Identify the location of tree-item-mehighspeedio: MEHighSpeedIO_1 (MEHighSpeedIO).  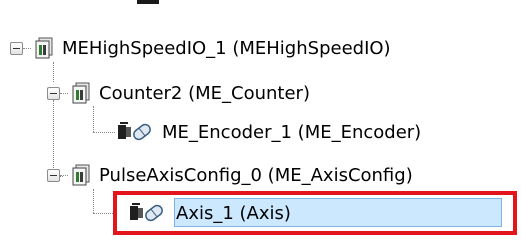
(212, 48).